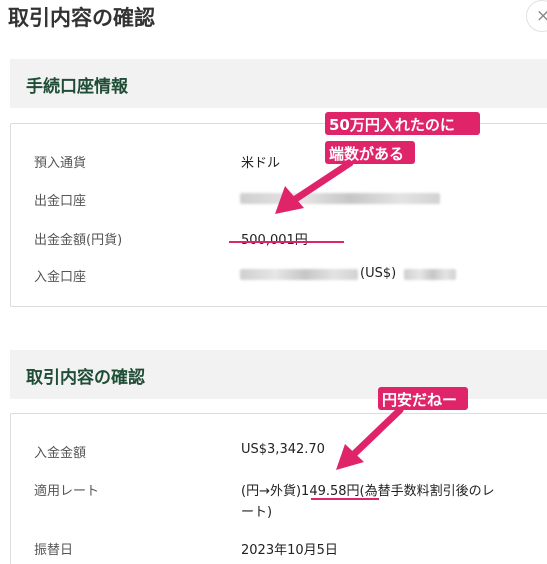 The image size is (547, 564). I want to click on annotation-text-1-line1: 50万円入れたのに, so click(392, 125).